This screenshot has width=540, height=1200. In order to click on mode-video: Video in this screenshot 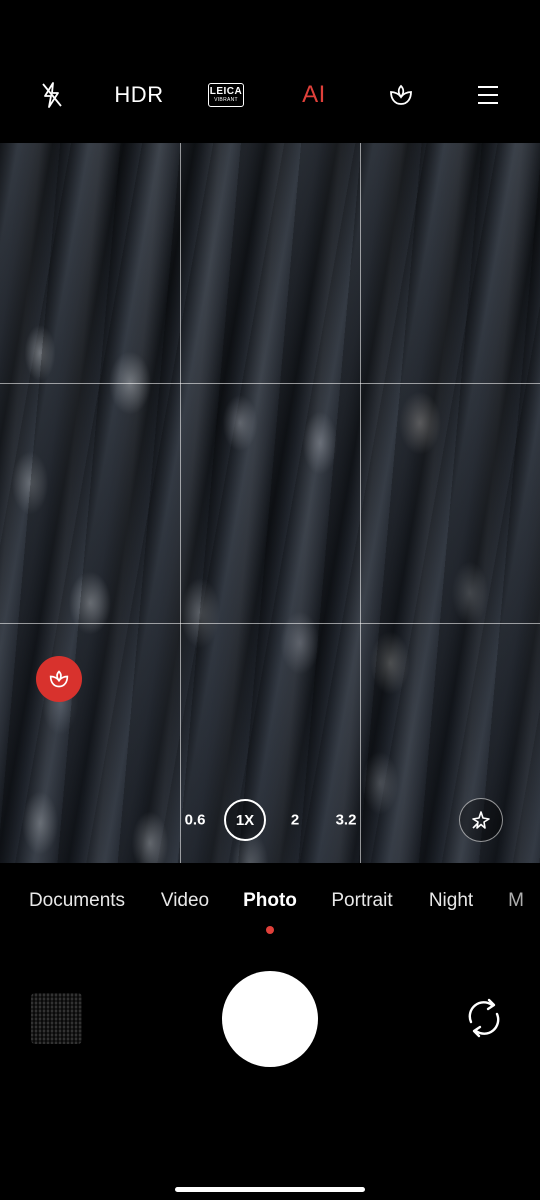, I will do `click(185, 901)`.